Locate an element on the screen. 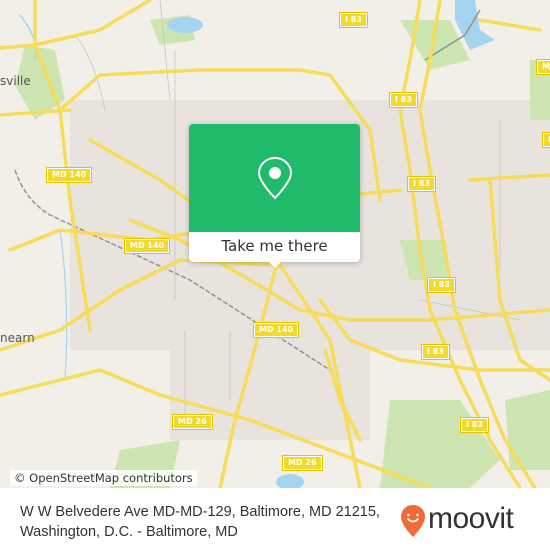  take-me-there-button: Take me there is located at coordinates (274, 247).